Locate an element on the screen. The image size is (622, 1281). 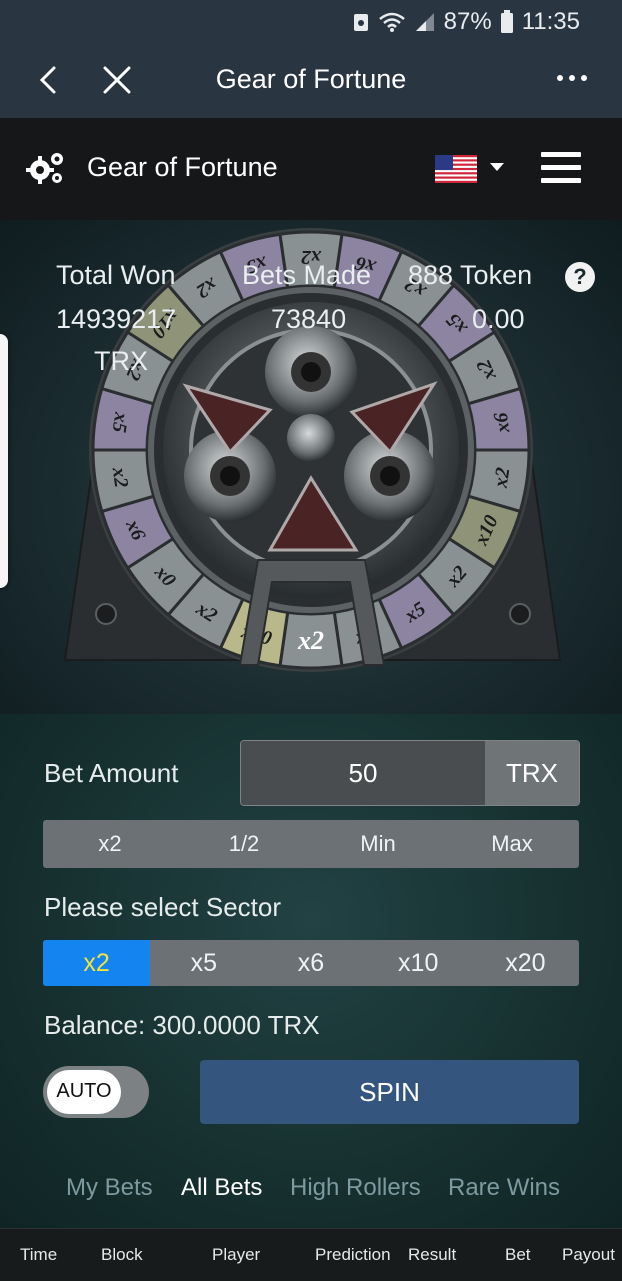
sector-option-x2: x2 is located at coordinates (97, 963).